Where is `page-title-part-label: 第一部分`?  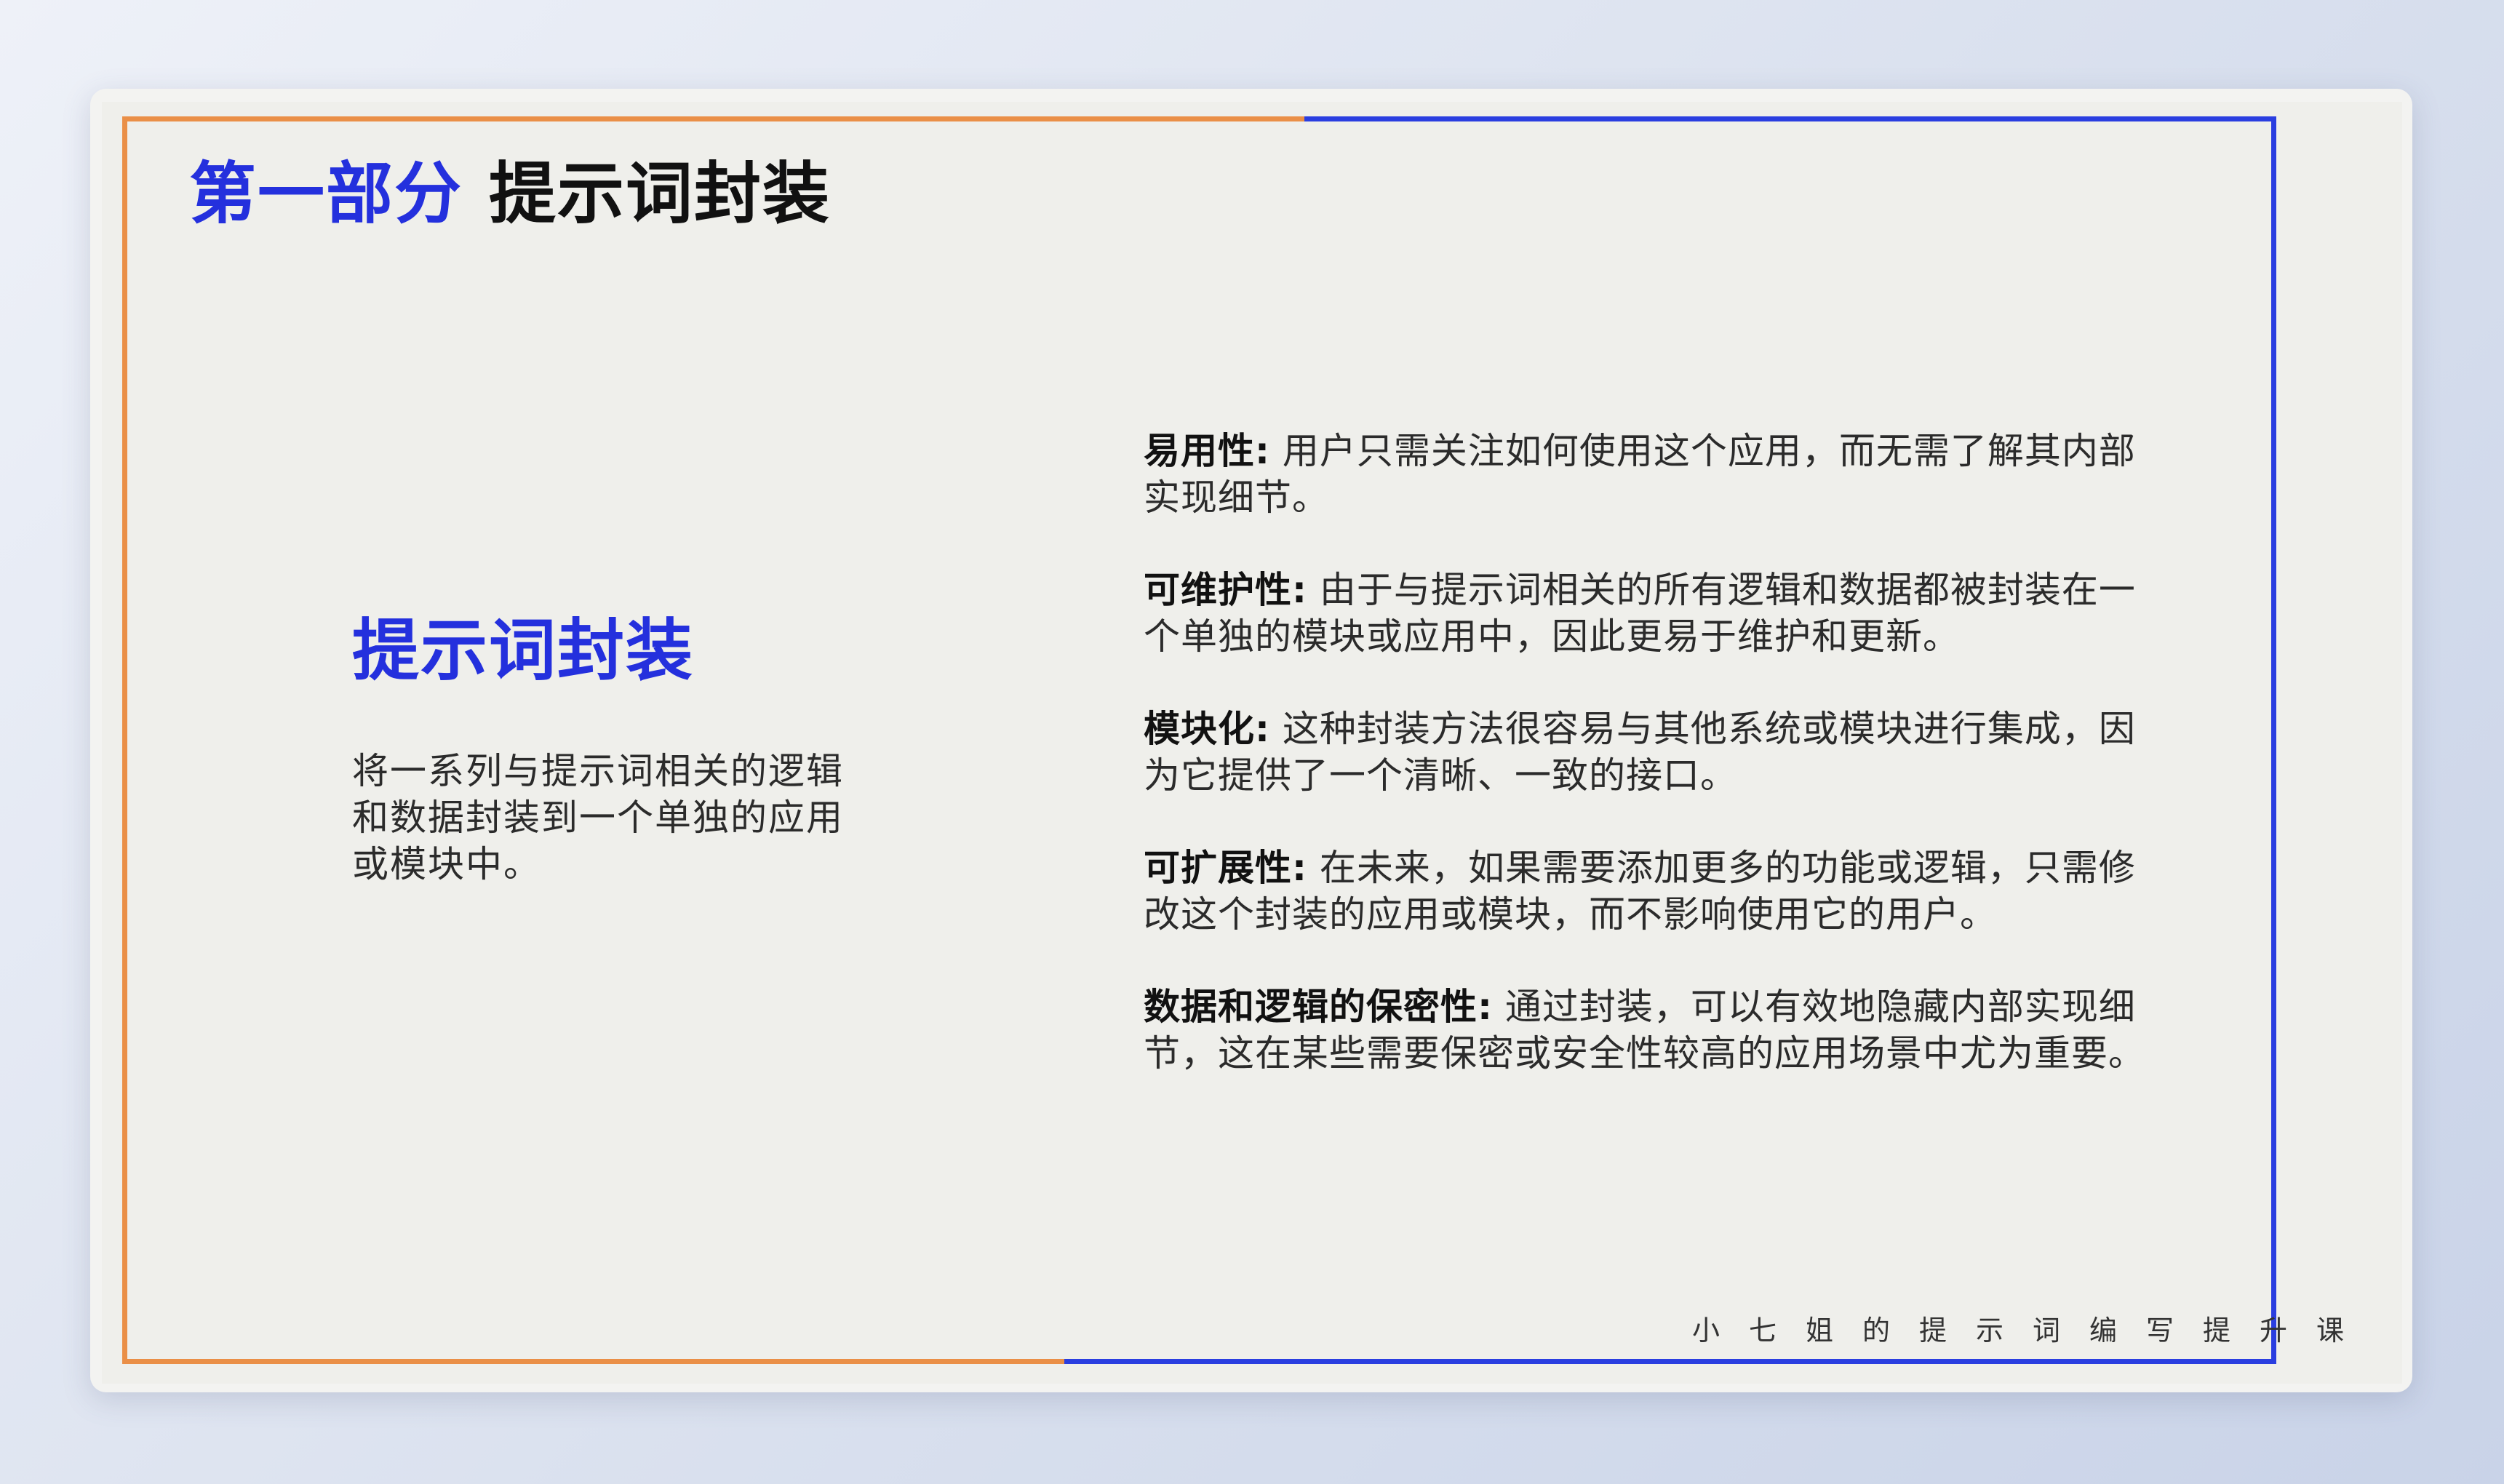 page-title-part-label: 第一部分 is located at coordinates (326, 194).